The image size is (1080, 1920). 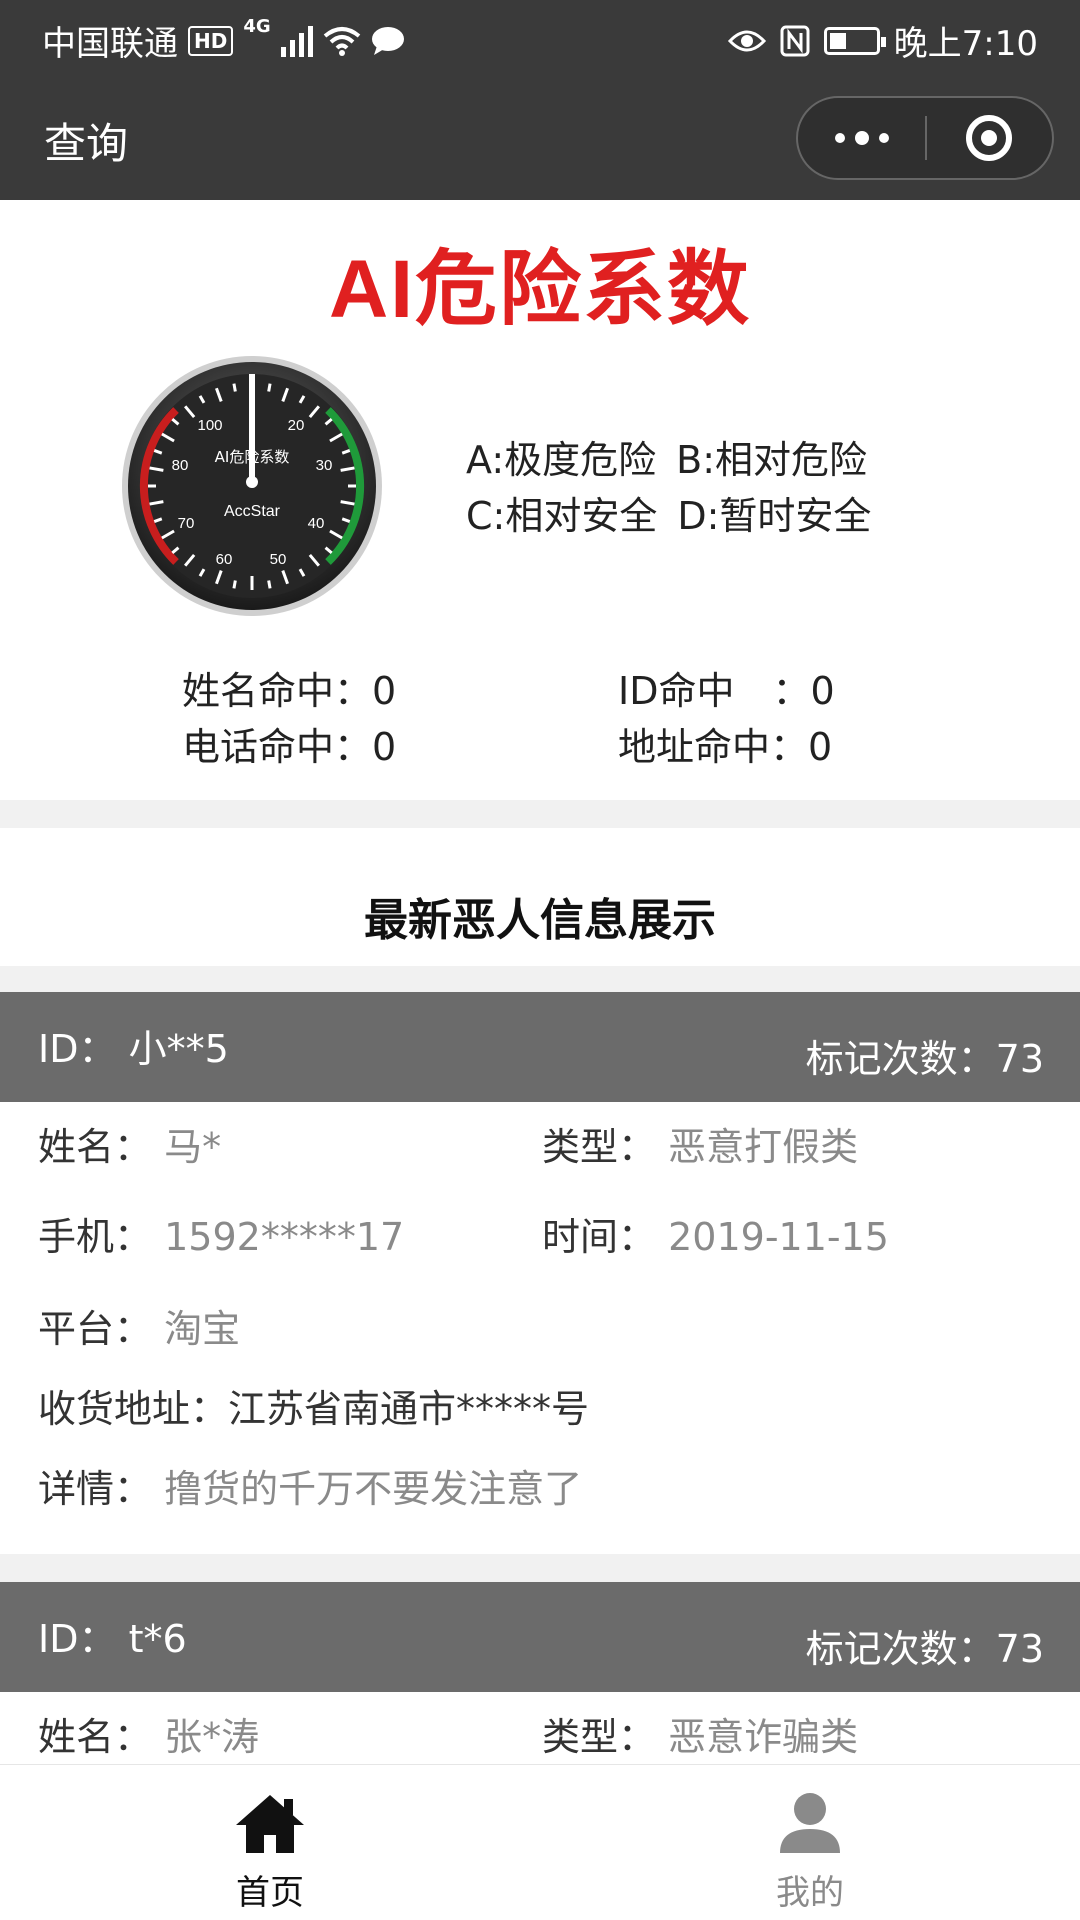 What do you see at coordinates (539, 289) in the screenshot?
I see `danger-title: AI危险系数` at bounding box center [539, 289].